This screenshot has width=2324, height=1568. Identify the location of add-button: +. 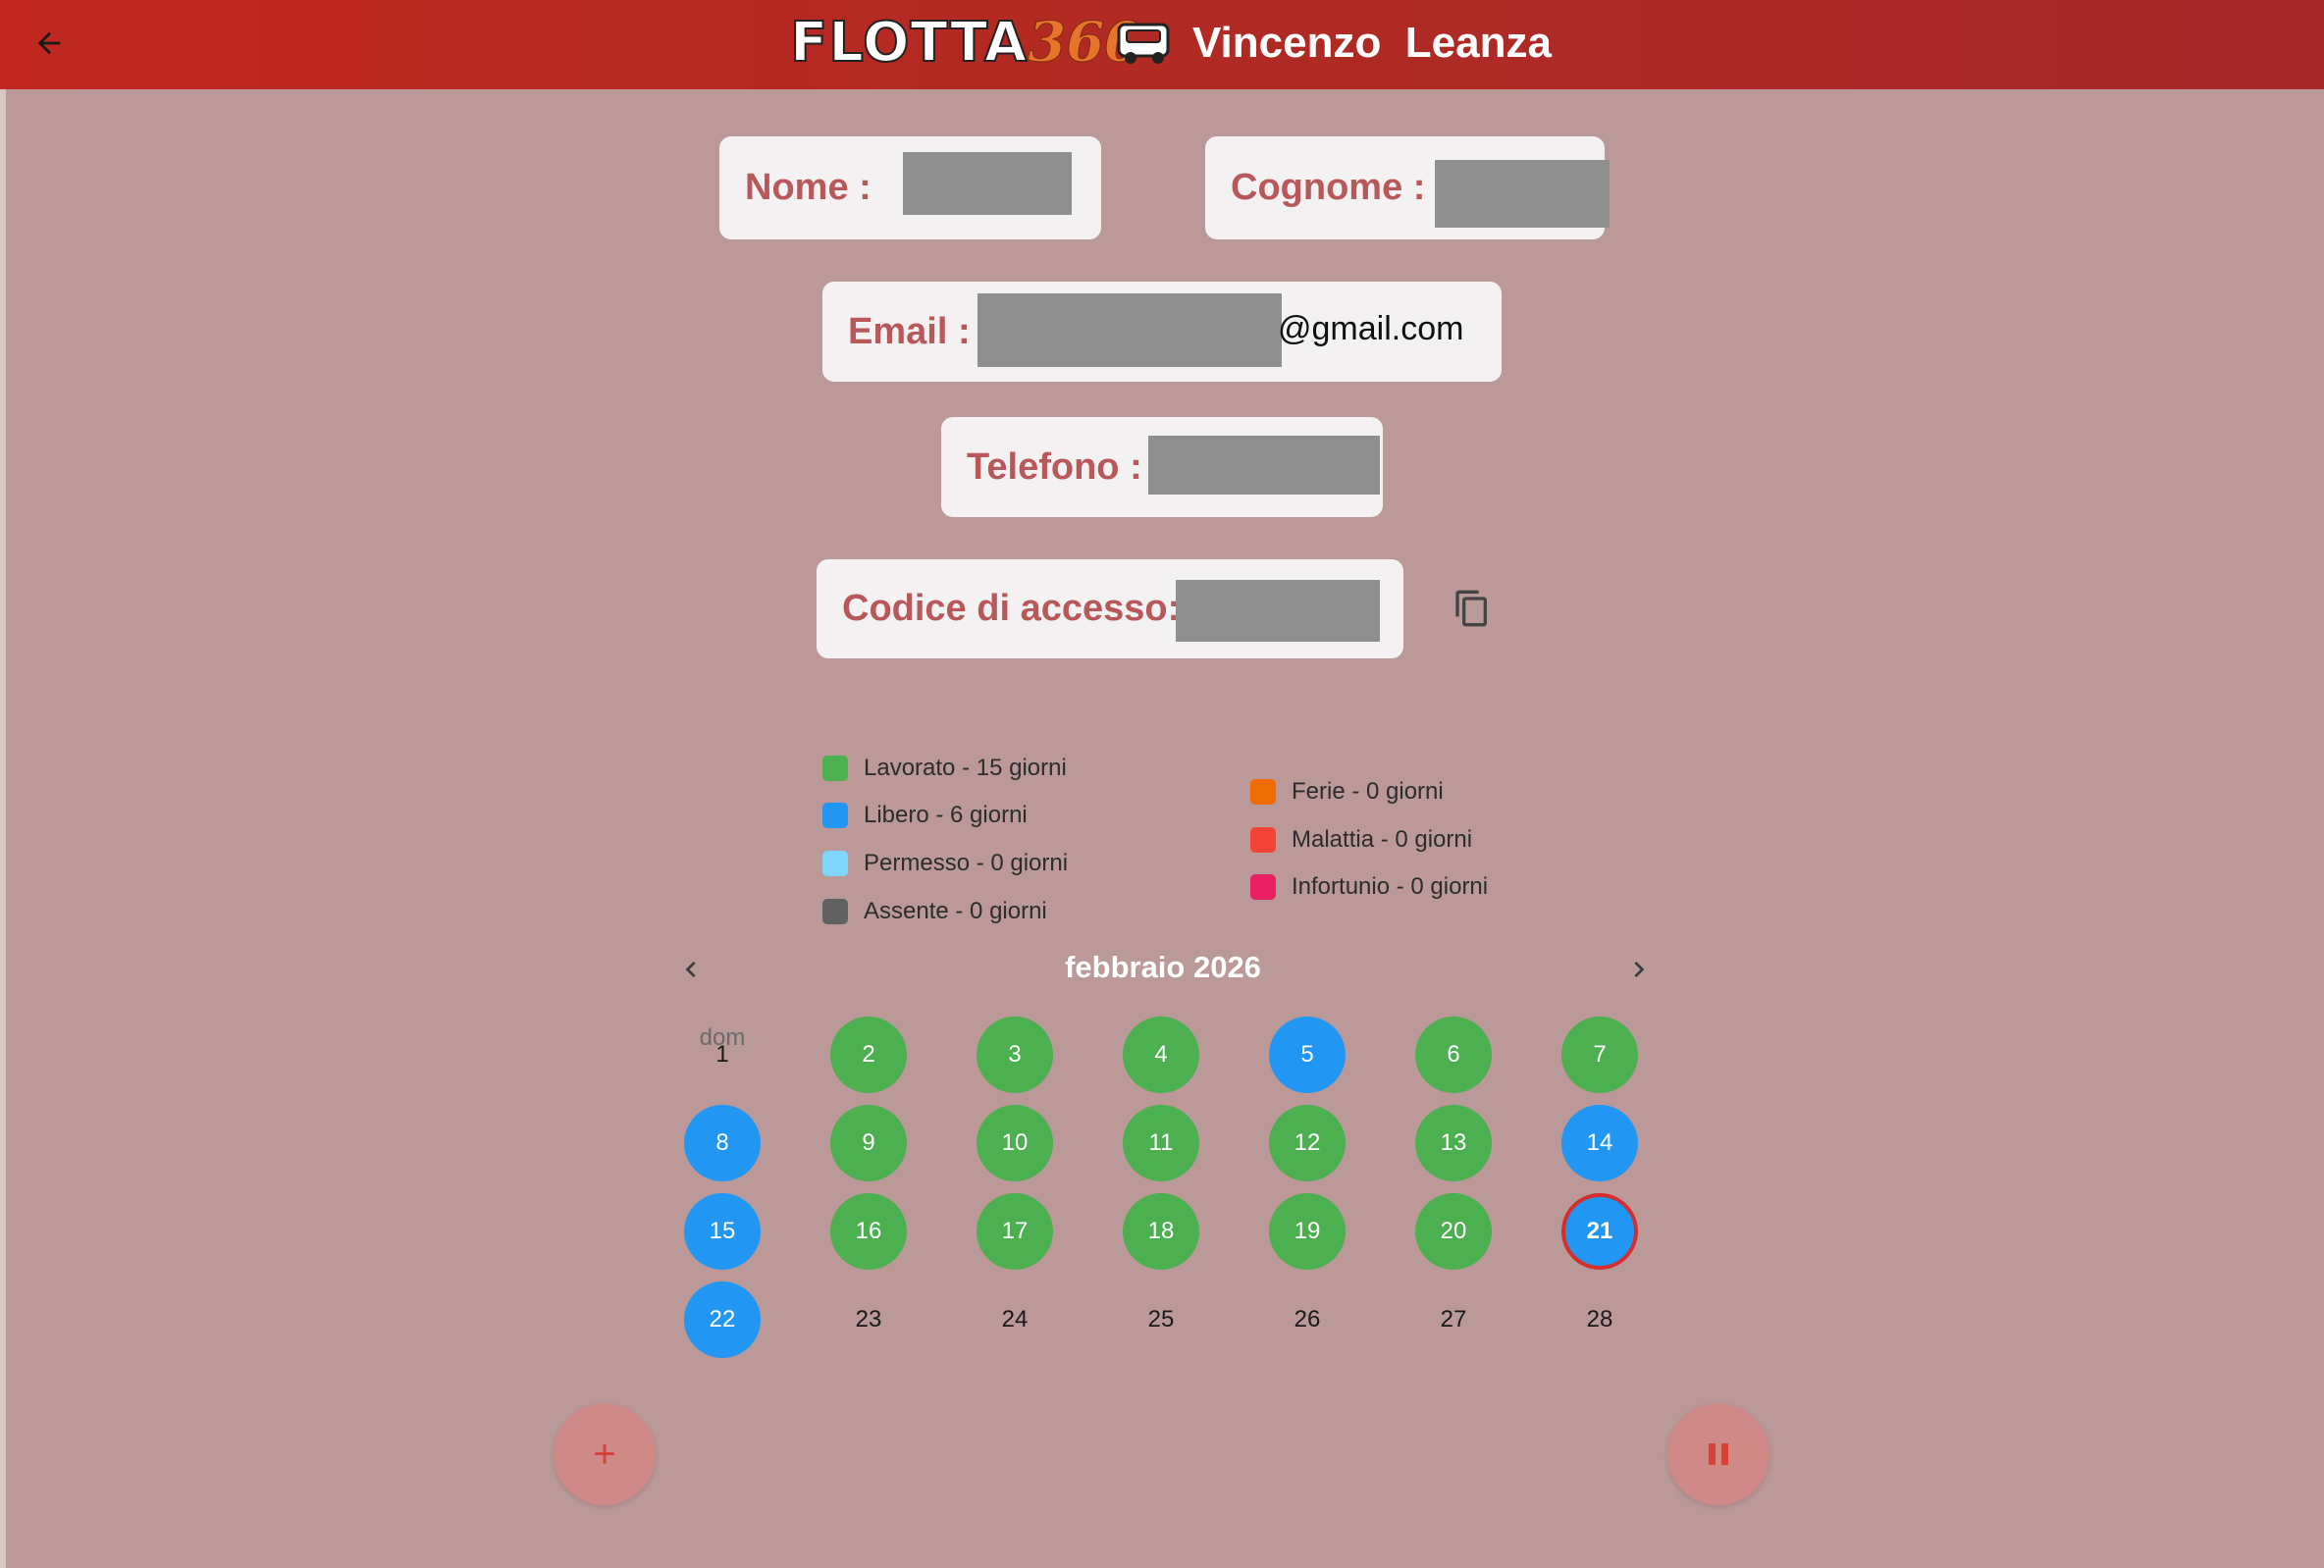
(605, 1454).